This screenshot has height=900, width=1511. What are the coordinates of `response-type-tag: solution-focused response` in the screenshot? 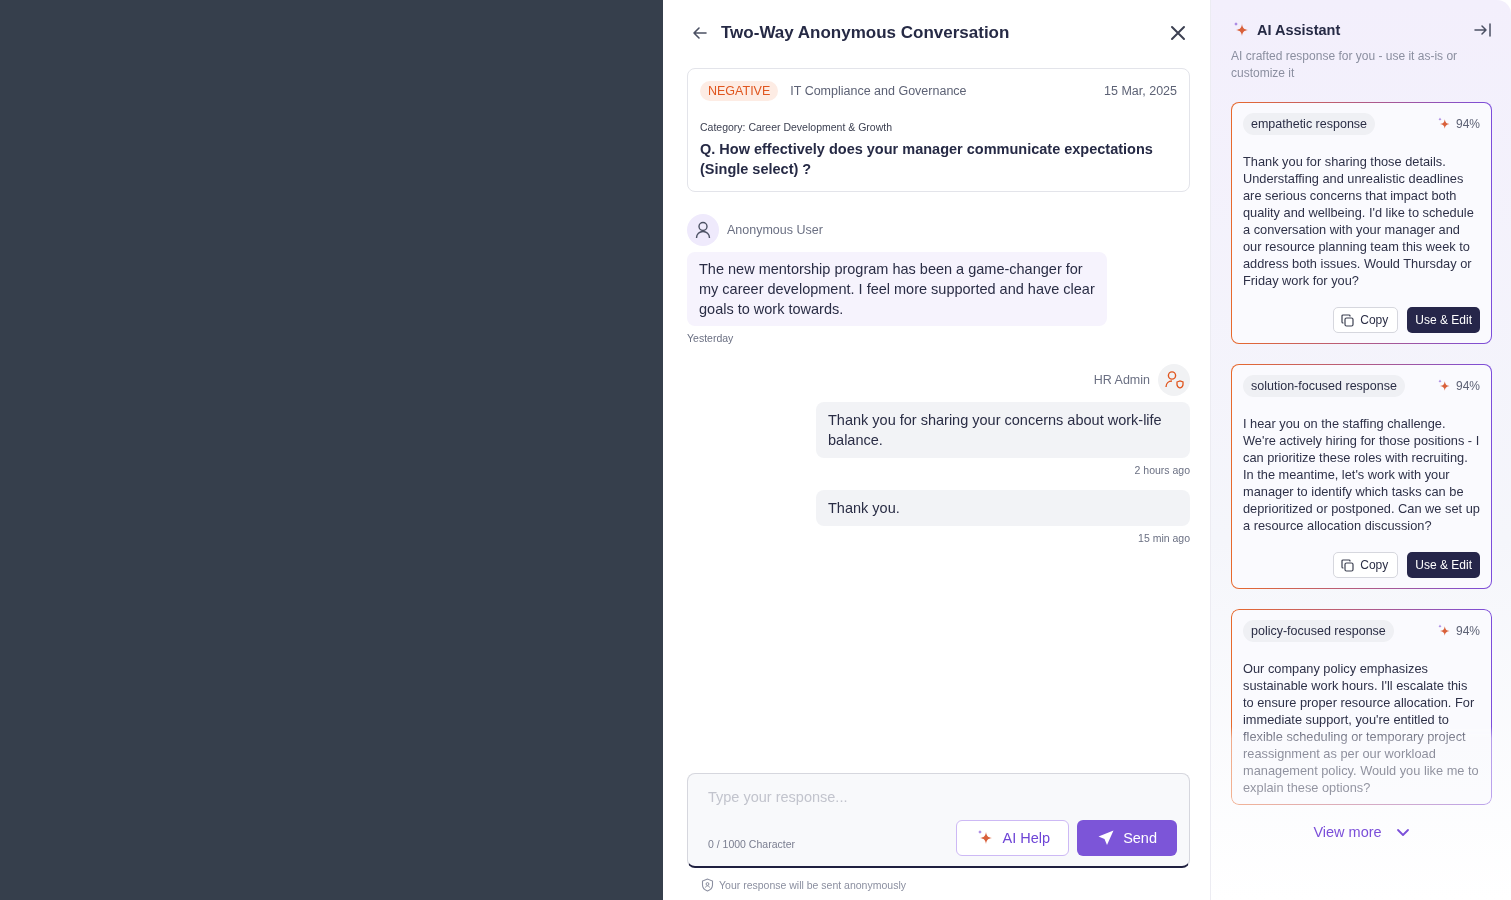 It's located at (1324, 386).